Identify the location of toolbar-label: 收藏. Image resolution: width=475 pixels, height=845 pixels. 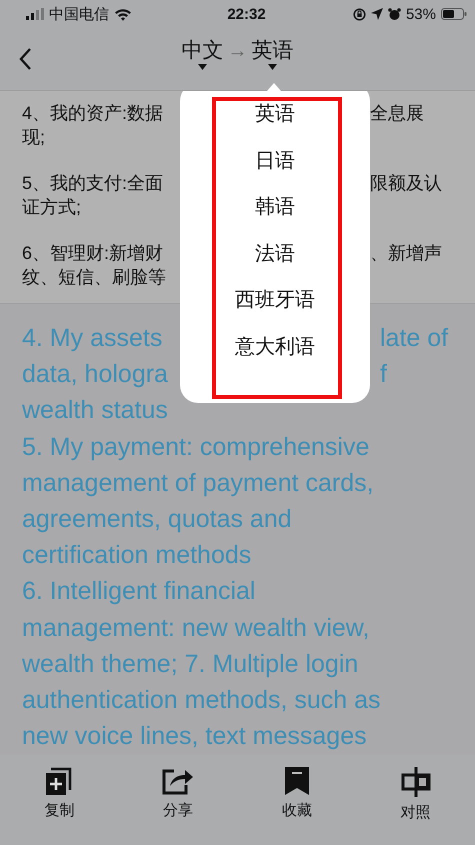
(297, 810).